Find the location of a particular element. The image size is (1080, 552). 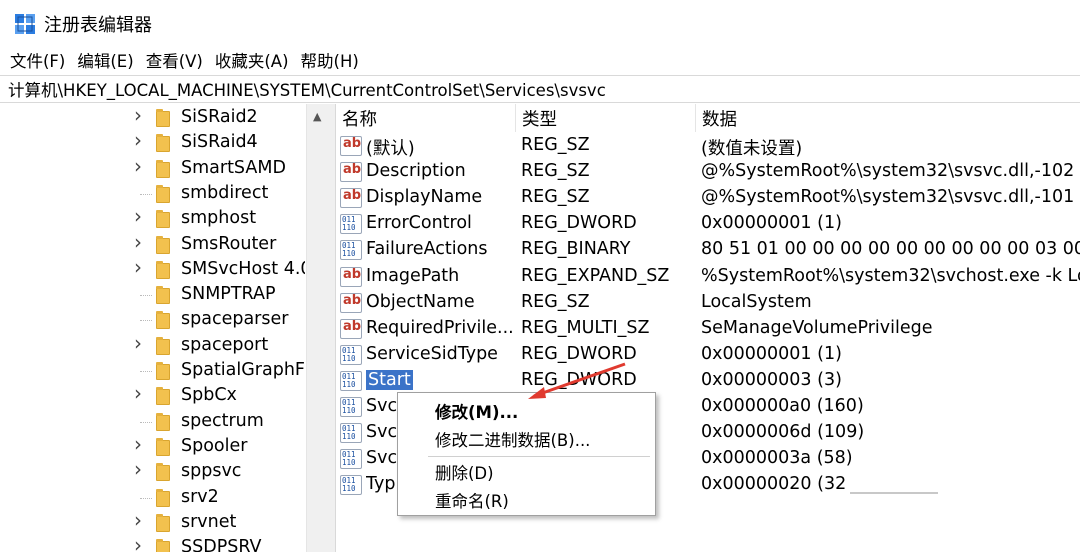

column-header-type: 类型 is located at coordinates (606, 118).